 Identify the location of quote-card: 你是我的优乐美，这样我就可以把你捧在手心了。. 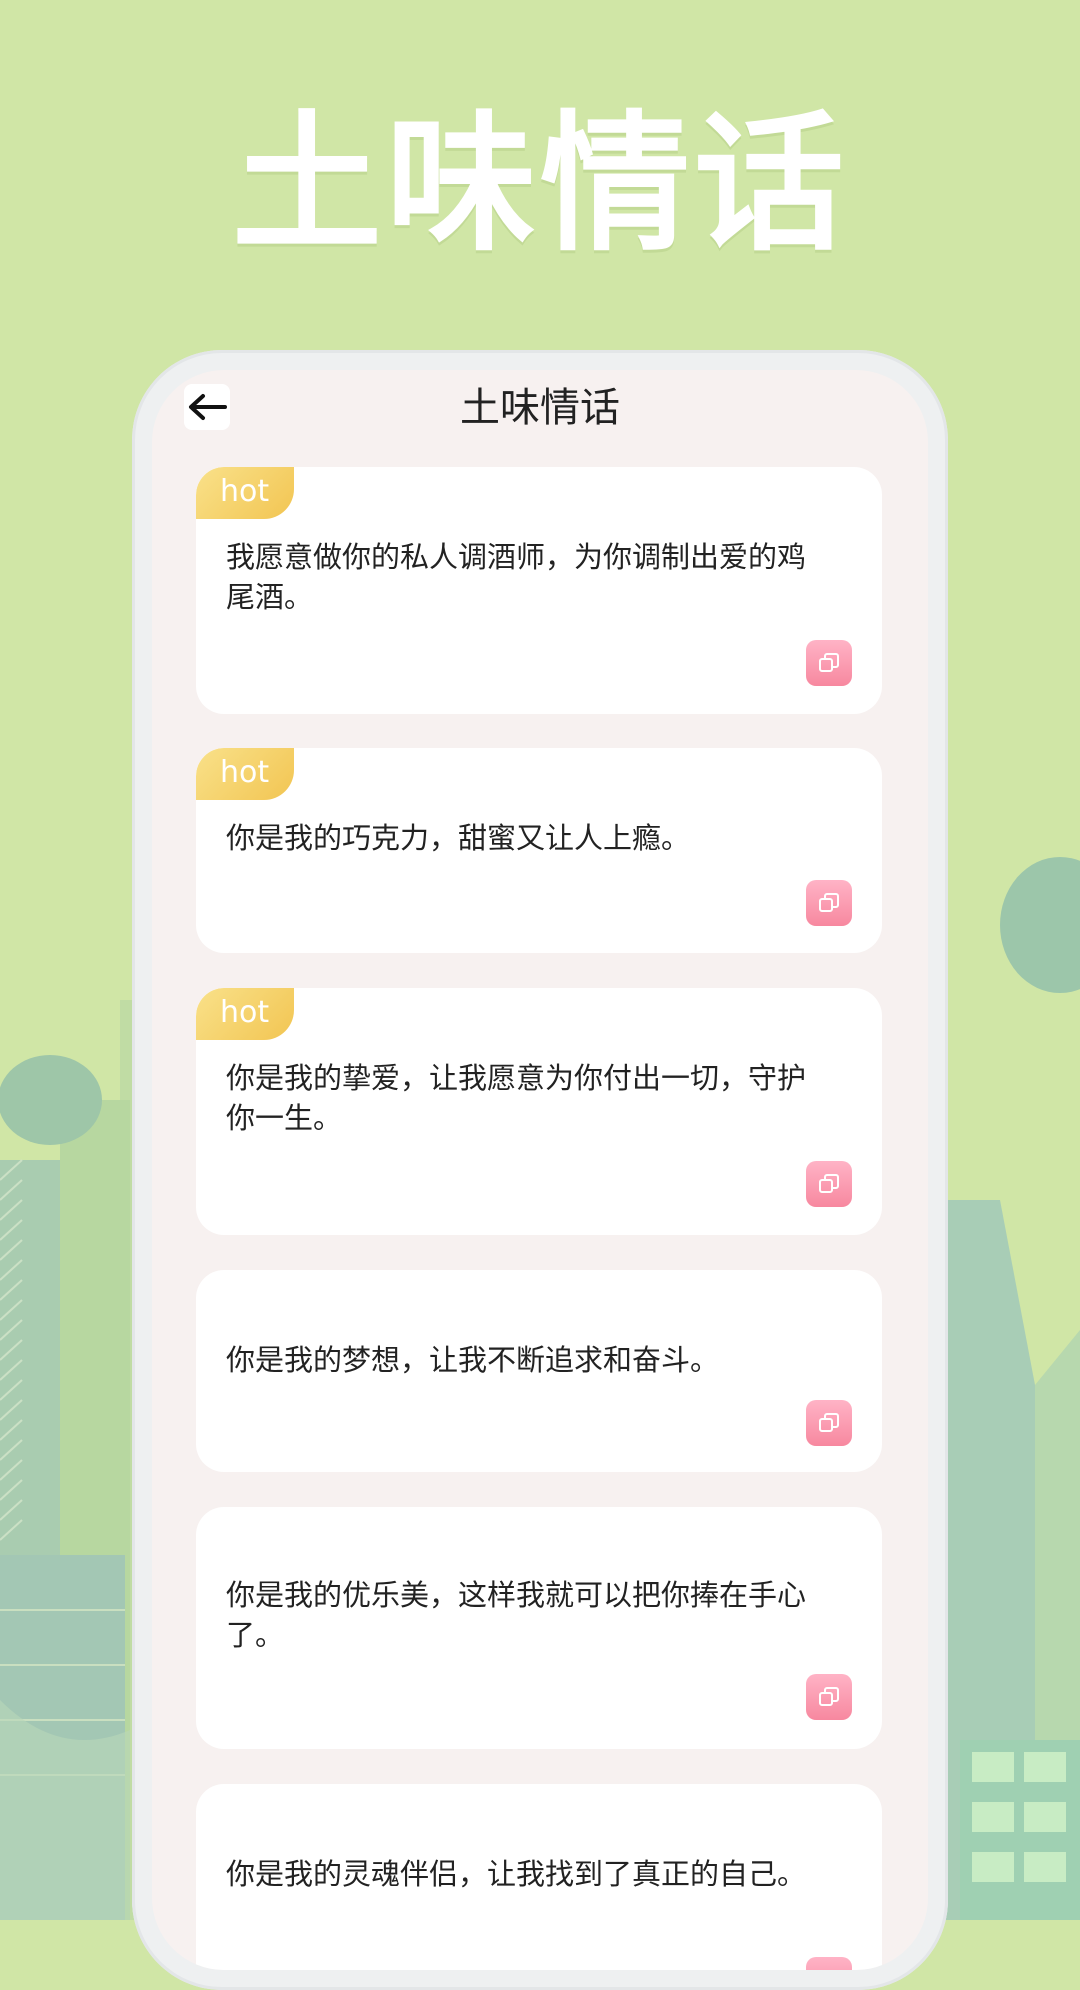
(539, 1628).